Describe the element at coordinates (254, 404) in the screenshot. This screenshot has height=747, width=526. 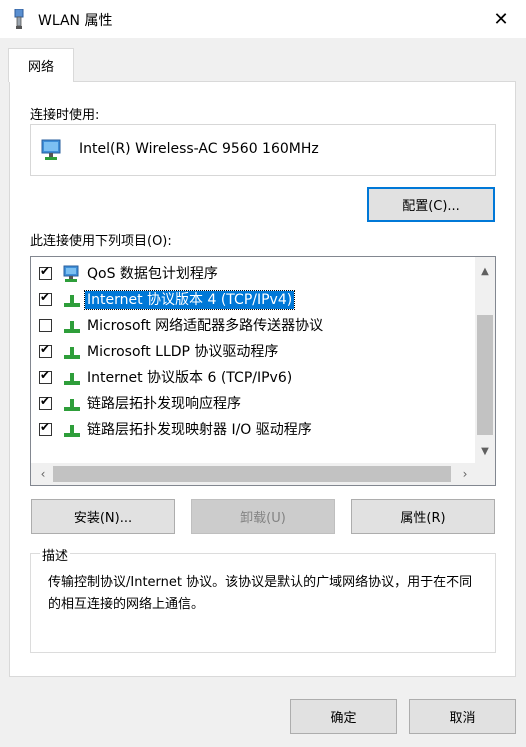
I see `list-item: ✔ 链路层拓扑发现响应程序` at that location.